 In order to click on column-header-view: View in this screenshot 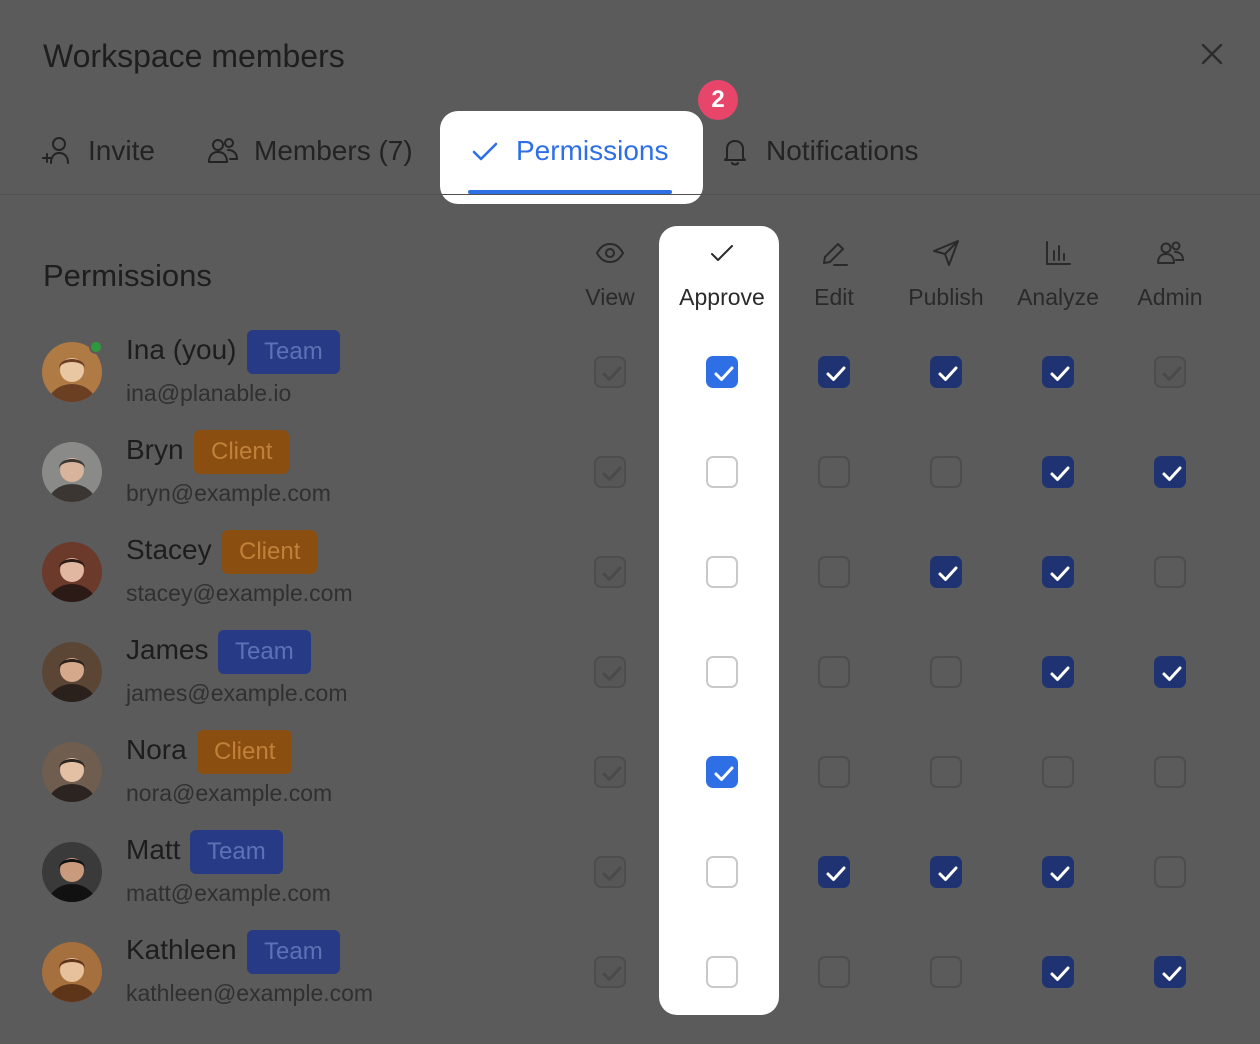, I will do `click(610, 272)`.